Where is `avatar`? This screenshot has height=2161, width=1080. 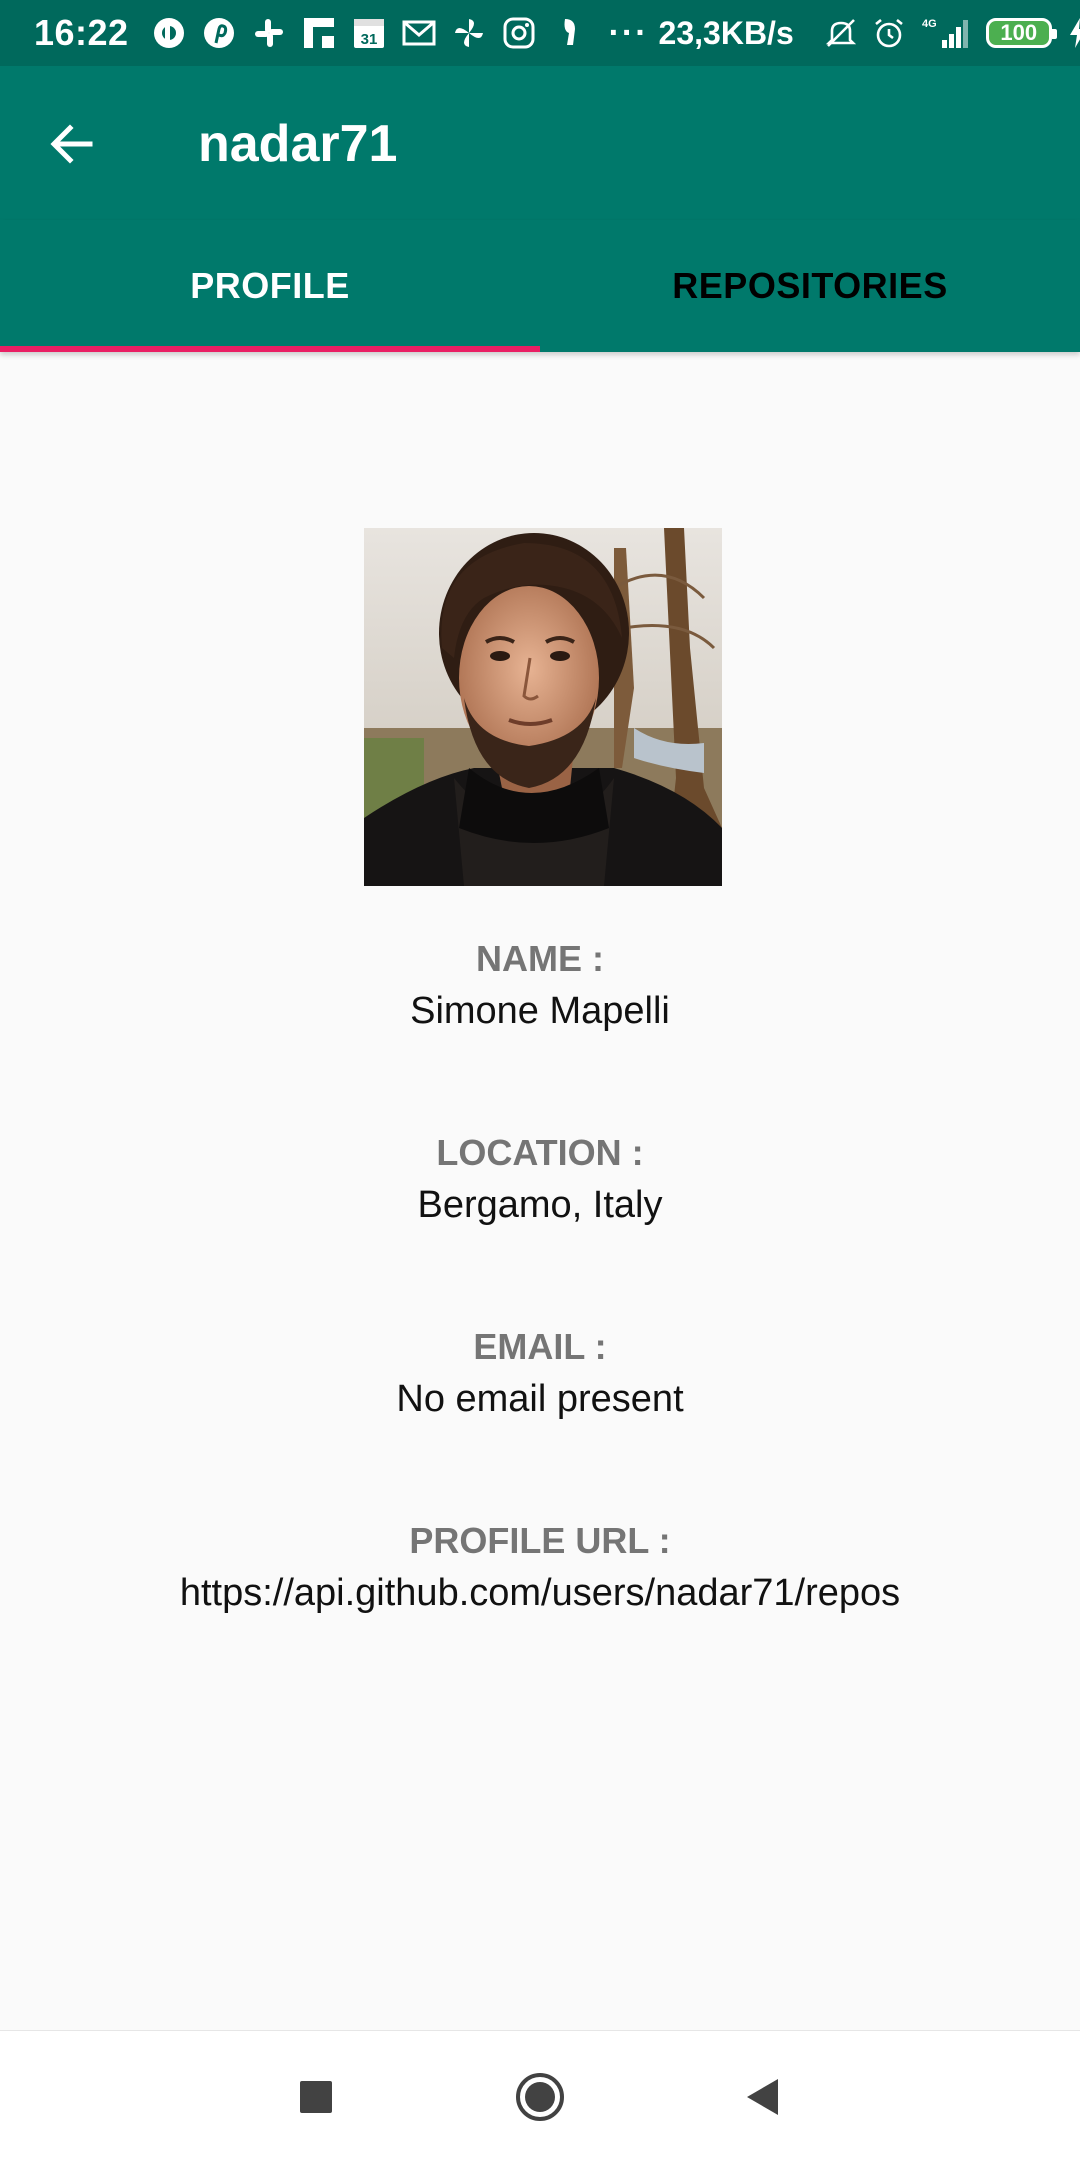 avatar is located at coordinates (543, 707).